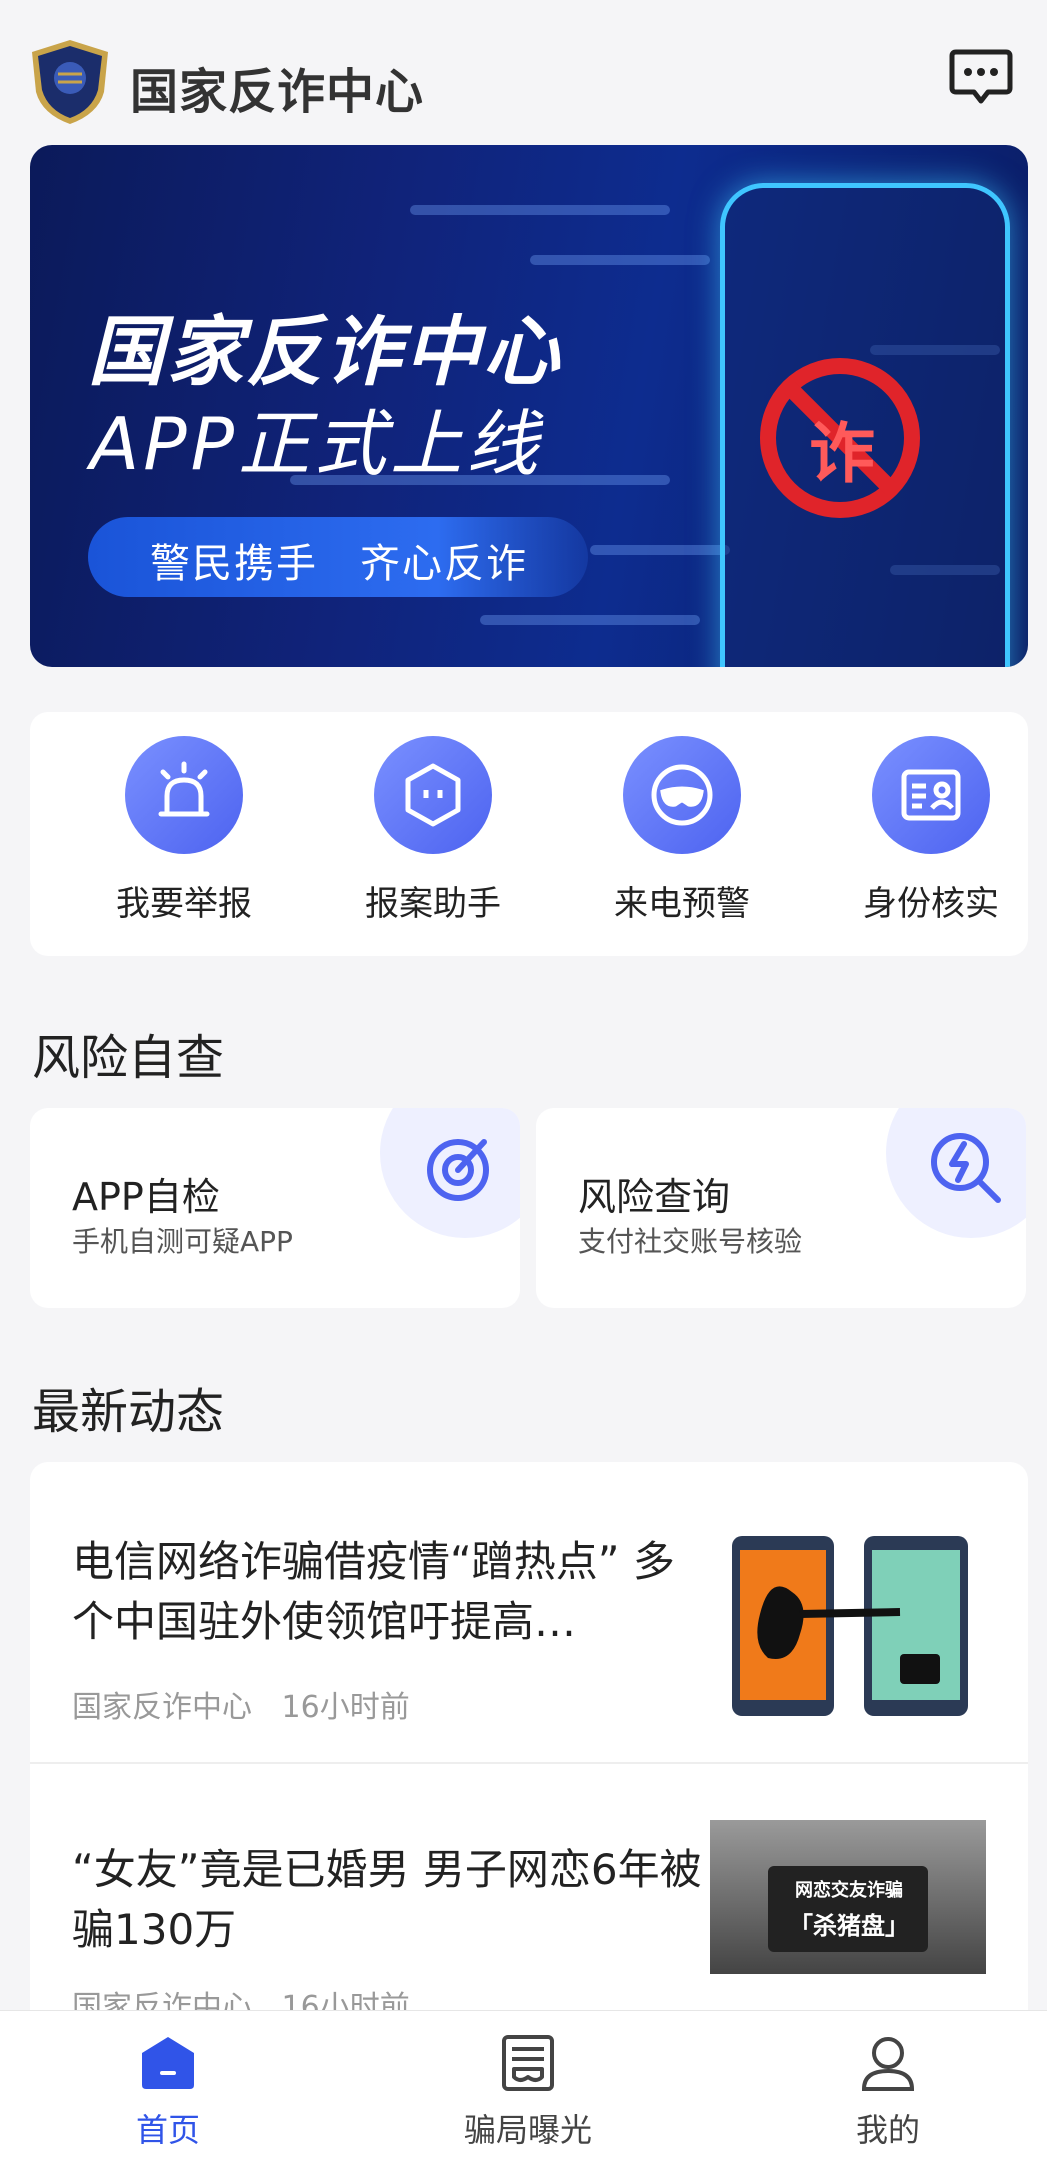  I want to click on home-icon, so click(168, 2065).